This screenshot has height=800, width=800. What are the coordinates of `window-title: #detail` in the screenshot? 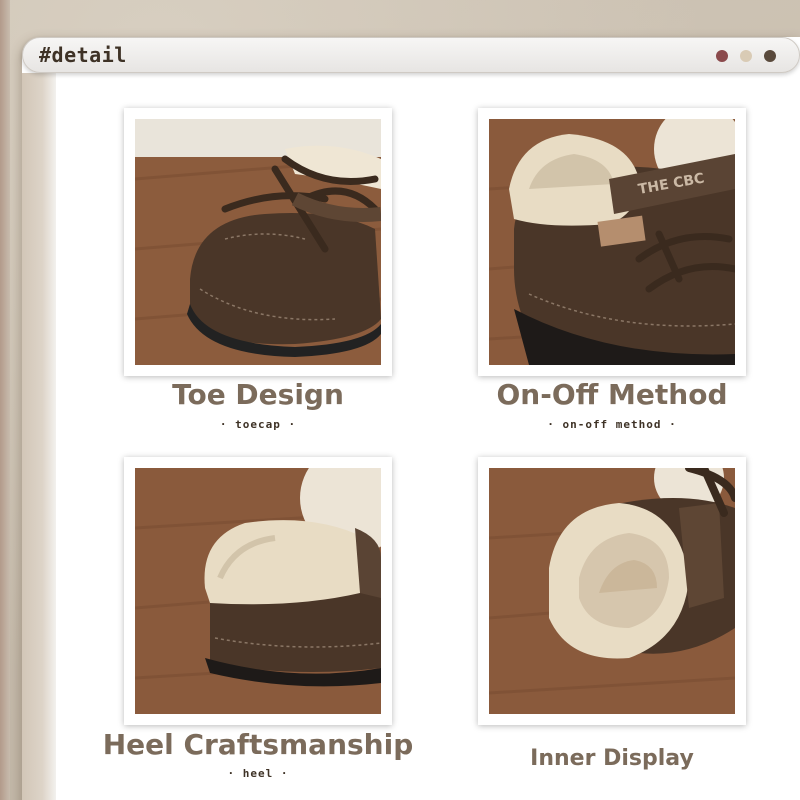 It's located at (83, 55).